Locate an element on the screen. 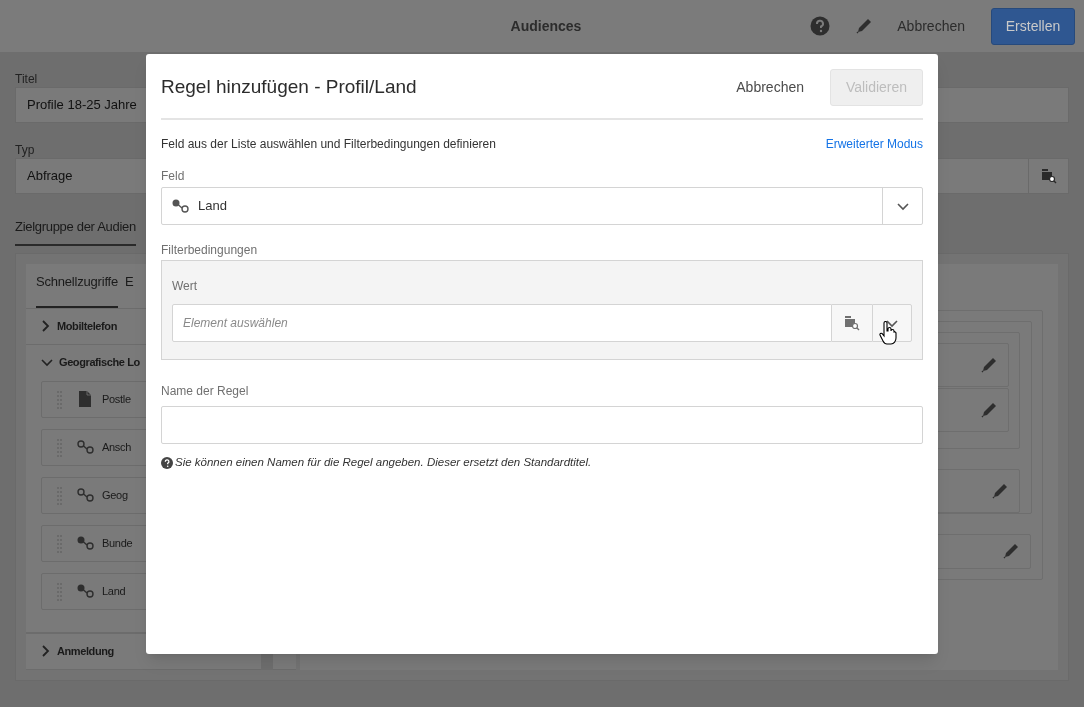 This screenshot has height=707, width=1084. dialog-title: Regel hinzufügen - Profil/Land is located at coordinates (289, 87).